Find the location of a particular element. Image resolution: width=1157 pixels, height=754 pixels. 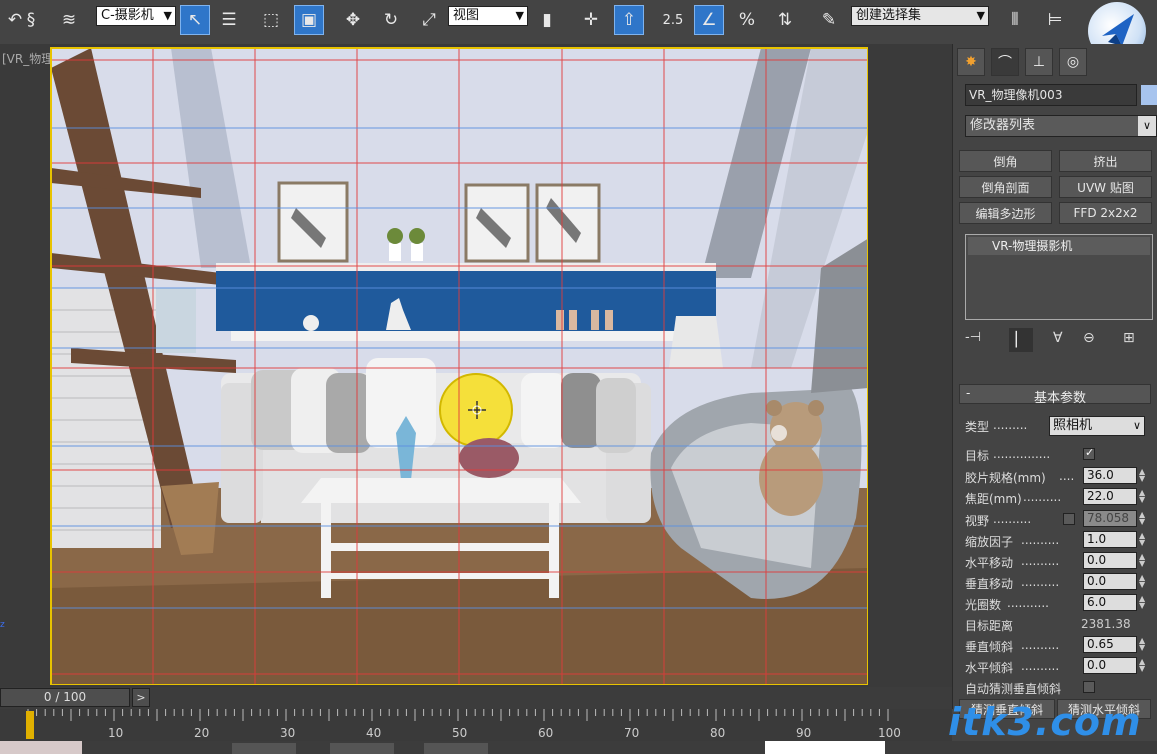

target-distance-row: 目标距离 2381.38 is located at coordinates (1048, 625).